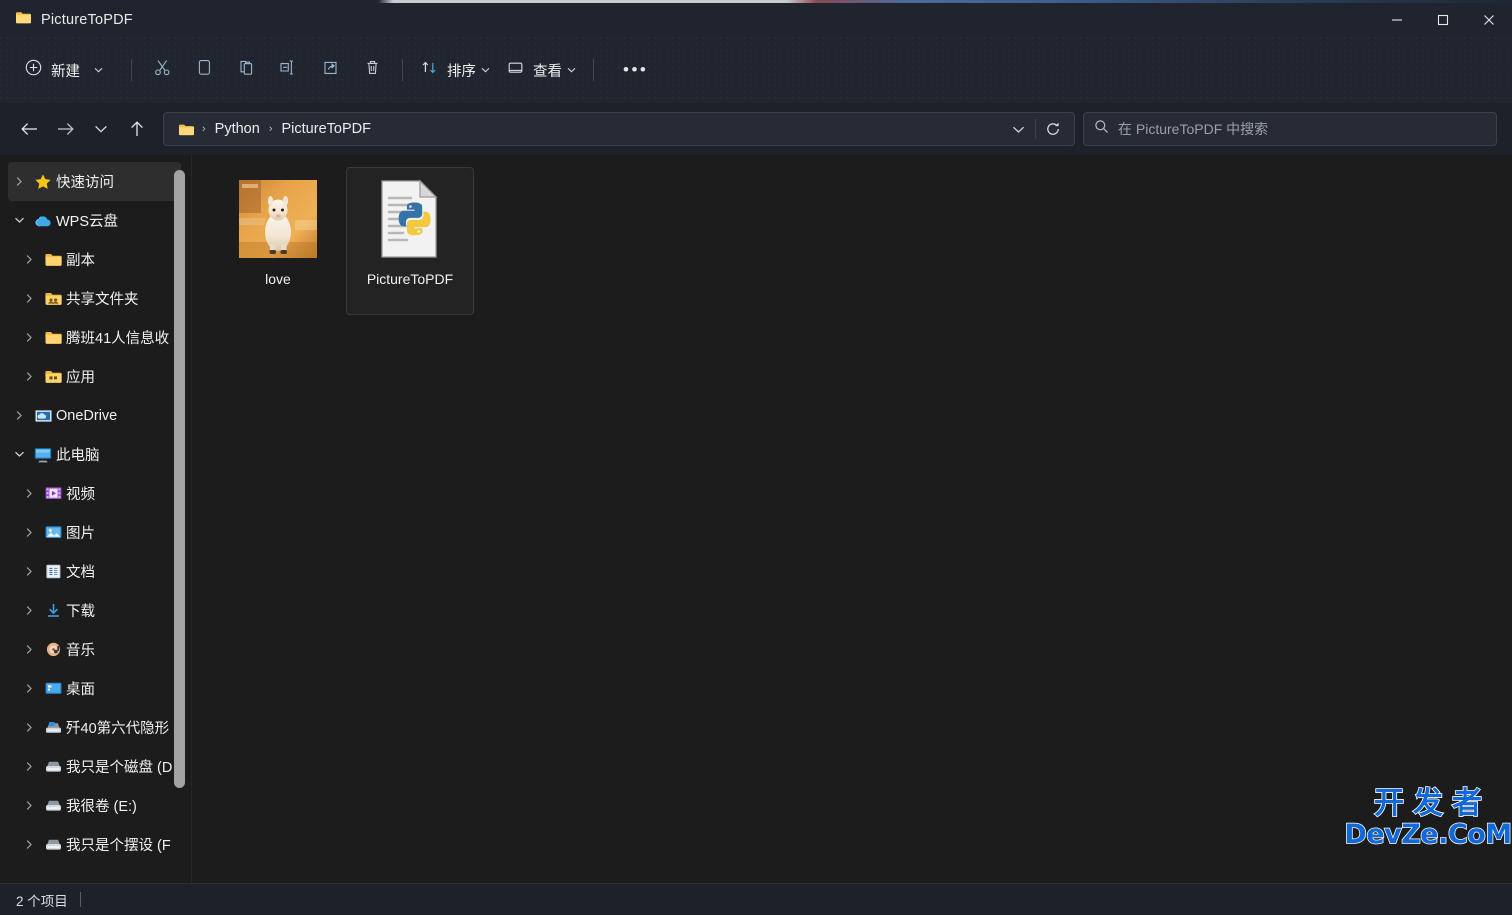  What do you see at coordinates (94, 727) in the screenshot?
I see `sidebar-item-14: 歼40第六代隐形` at bounding box center [94, 727].